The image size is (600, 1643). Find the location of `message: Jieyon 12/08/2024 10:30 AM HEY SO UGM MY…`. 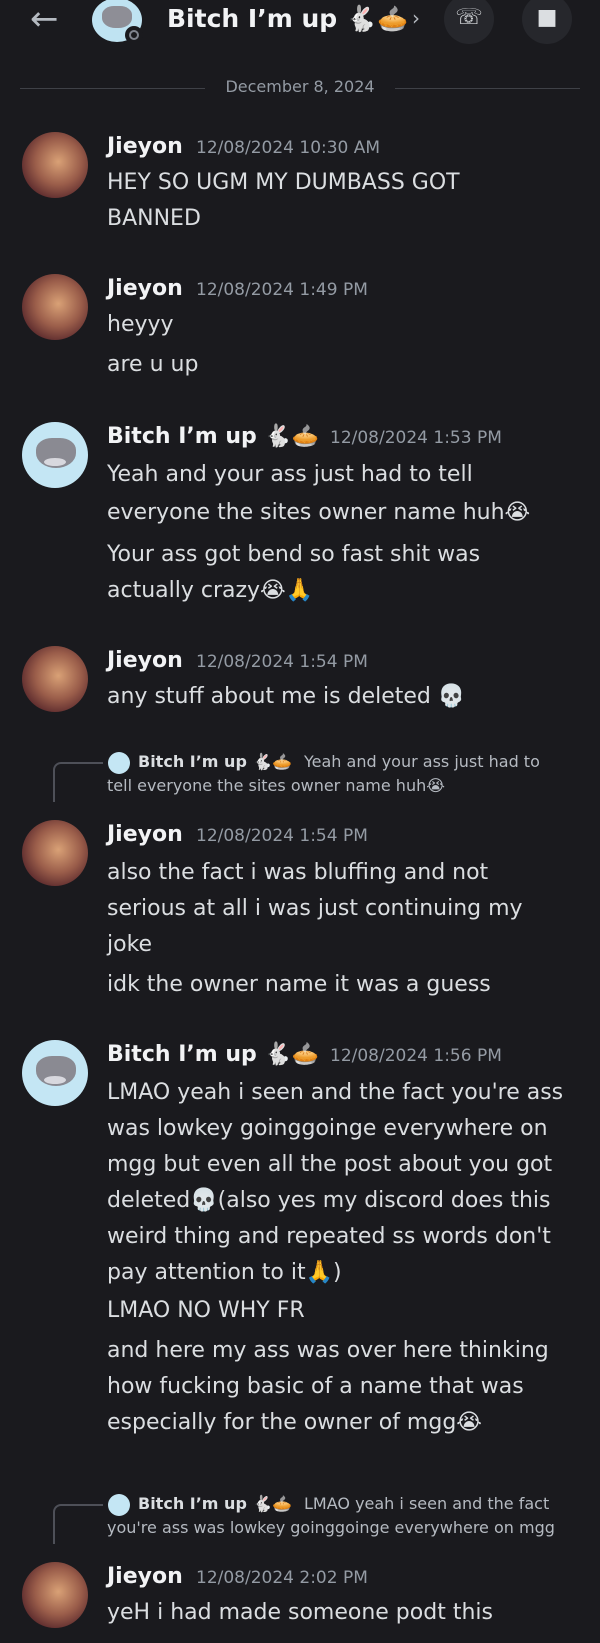

message: Jieyon 12/08/2024 10:30 AM HEY SO UGM MY… is located at coordinates (300, 185).